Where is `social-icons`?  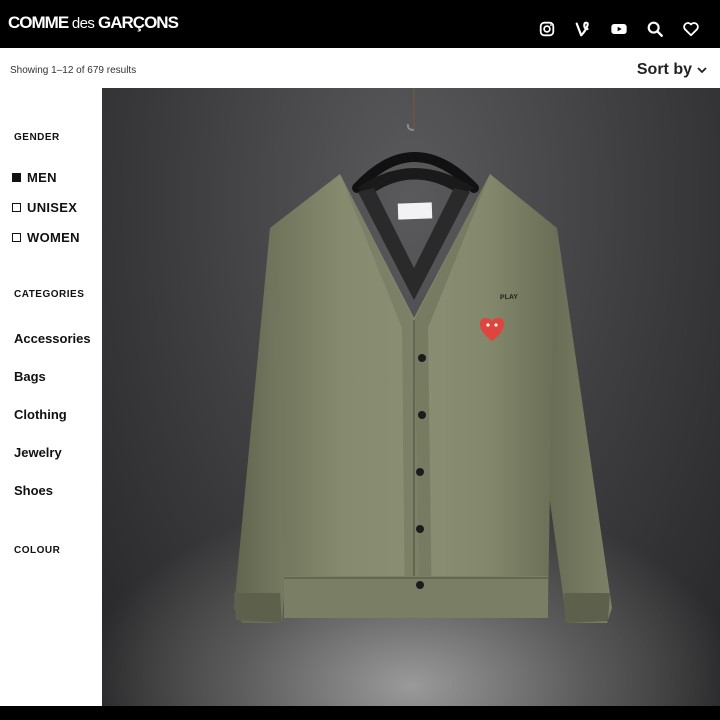
social-icons is located at coordinates (619, 29).